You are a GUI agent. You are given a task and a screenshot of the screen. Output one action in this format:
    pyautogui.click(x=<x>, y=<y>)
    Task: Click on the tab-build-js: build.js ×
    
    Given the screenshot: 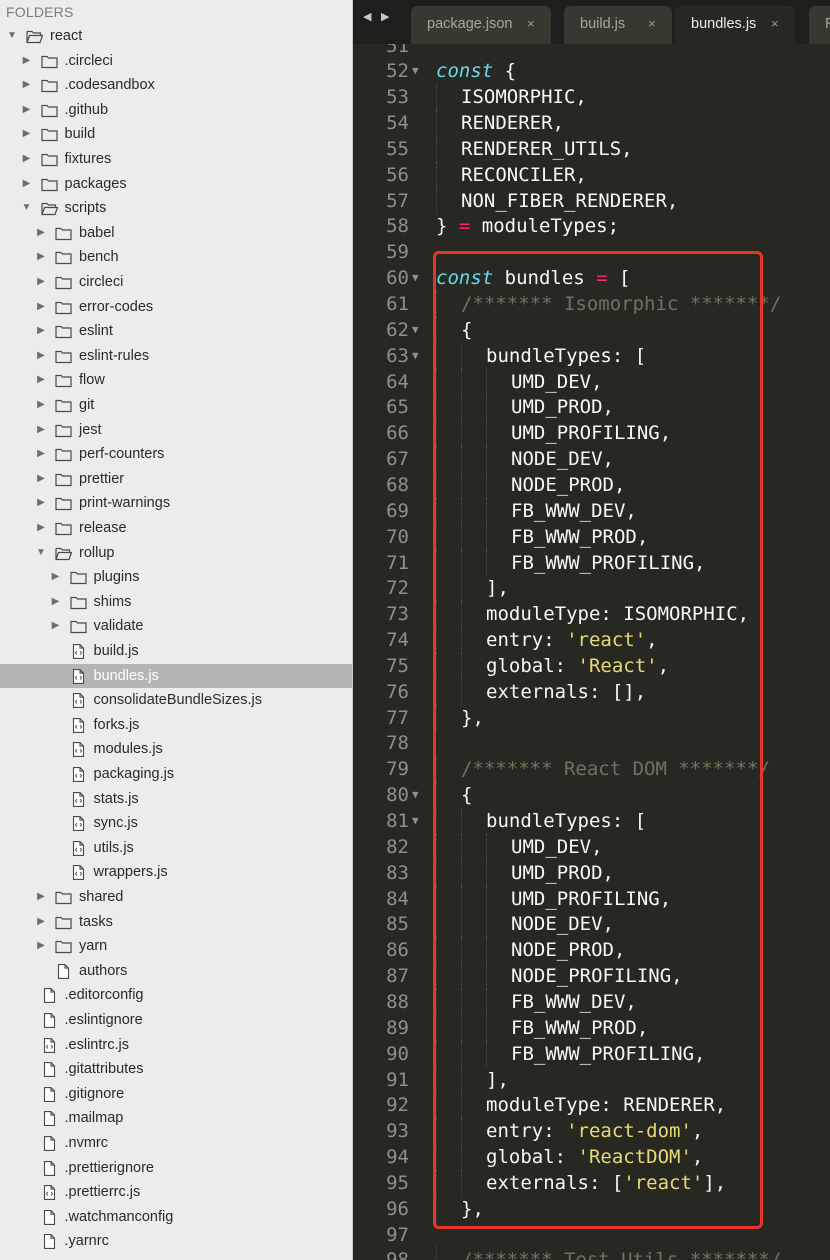 What is the action you would take?
    pyautogui.click(x=618, y=25)
    